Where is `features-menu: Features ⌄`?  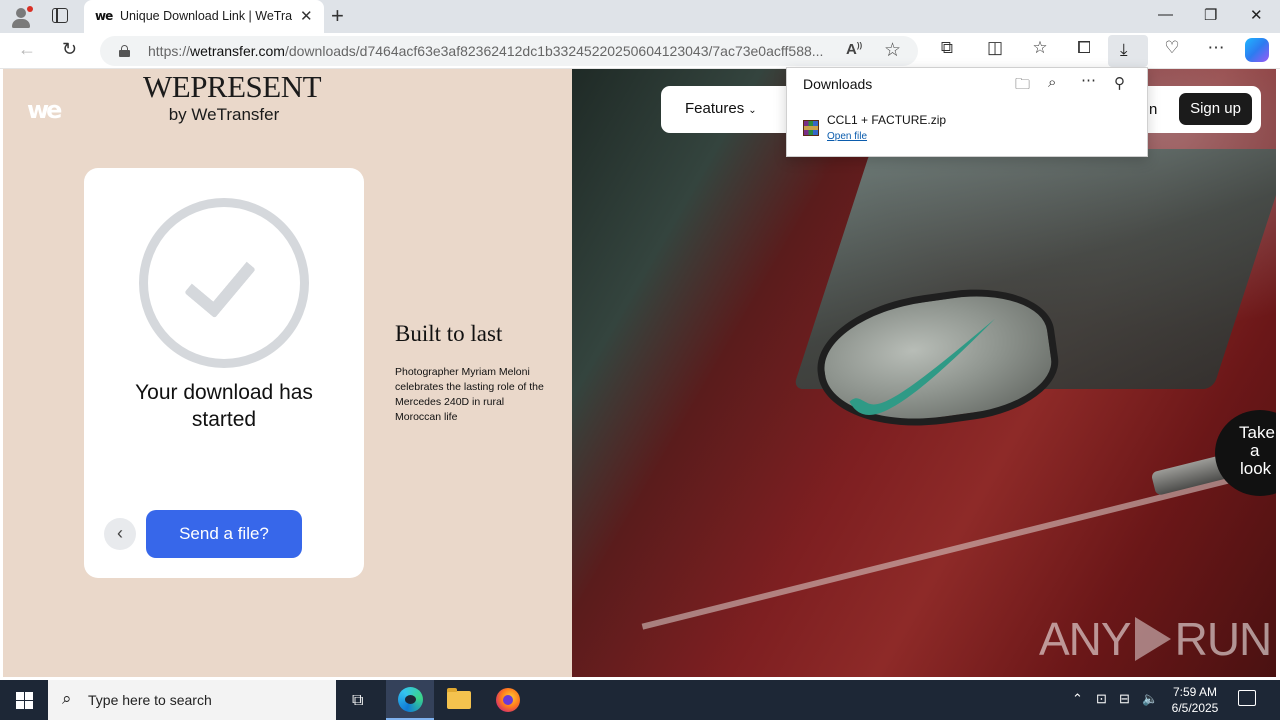
features-menu: Features ⌄ is located at coordinates (721, 108).